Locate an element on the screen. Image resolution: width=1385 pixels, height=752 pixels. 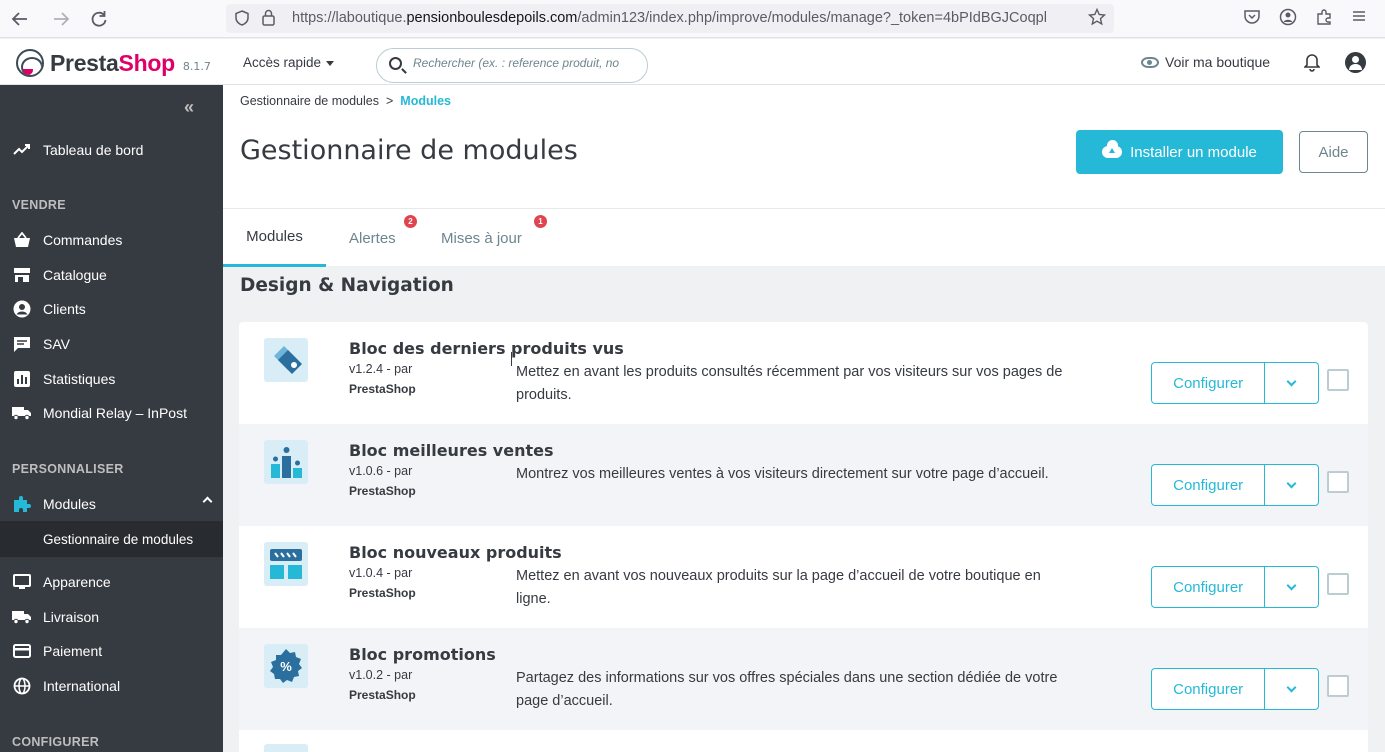
version-label: 8.1.7 is located at coordinates (196, 66).